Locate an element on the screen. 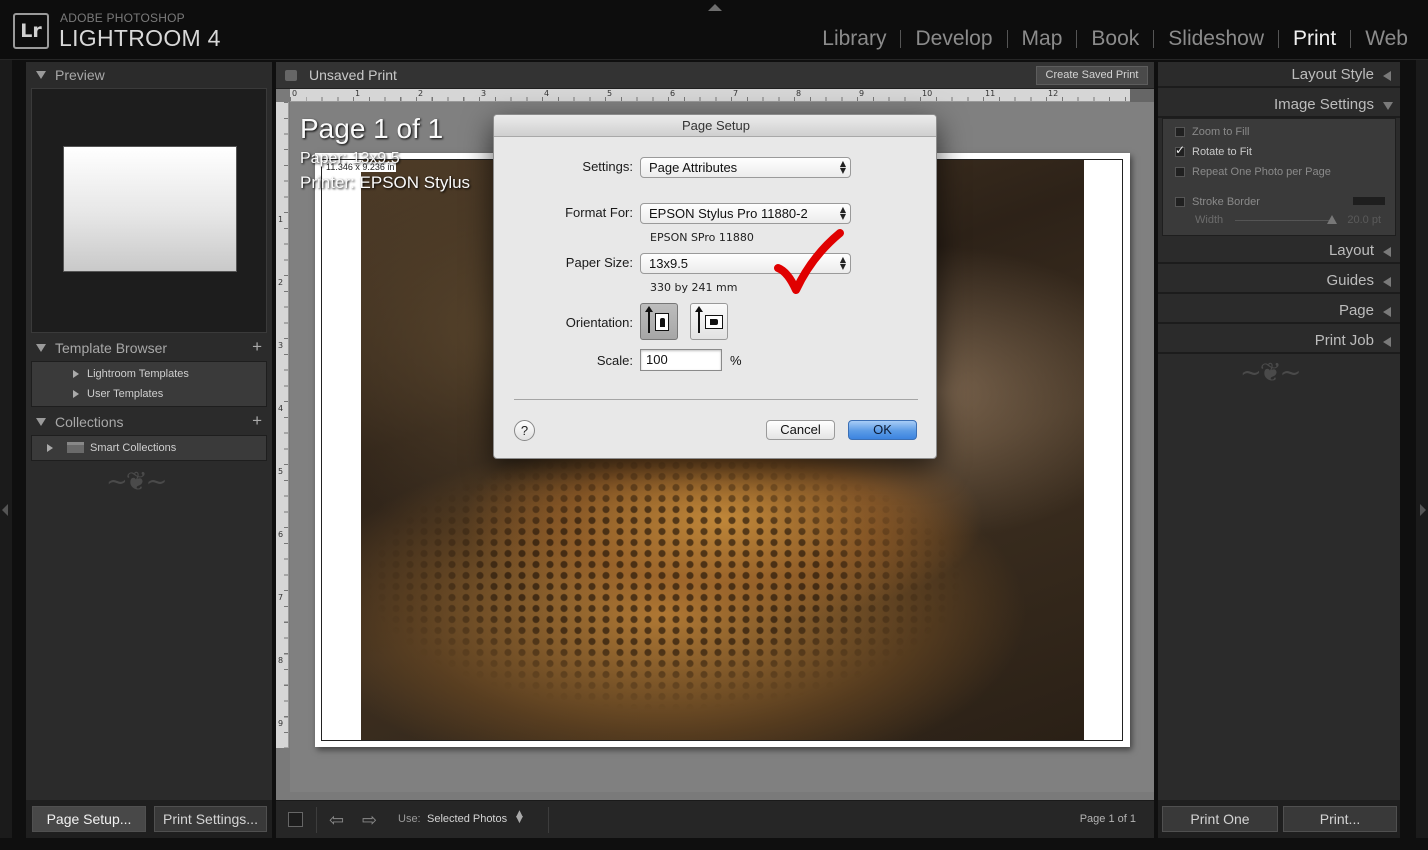 The width and height of the screenshot is (1428, 850). ruler-label: 10 is located at coordinates (927, 93).